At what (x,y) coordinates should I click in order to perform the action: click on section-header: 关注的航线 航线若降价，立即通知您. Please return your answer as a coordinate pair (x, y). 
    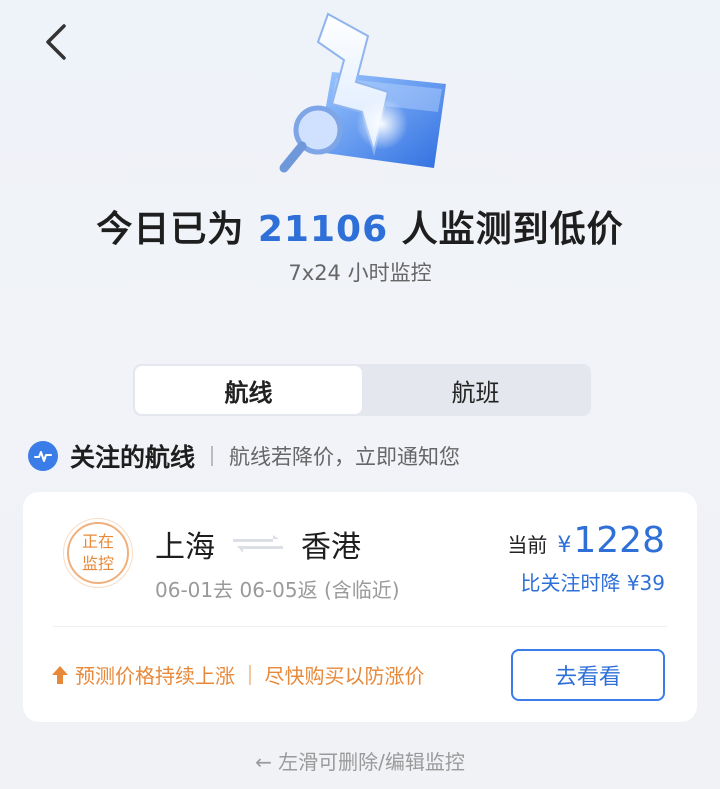
    Looking at the image, I should click on (244, 456).